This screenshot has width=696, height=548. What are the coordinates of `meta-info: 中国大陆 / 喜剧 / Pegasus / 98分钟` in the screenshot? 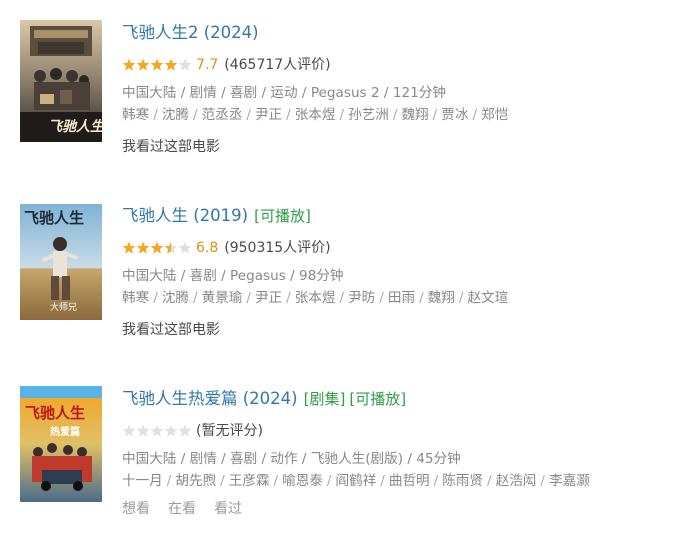 It's located at (233, 276).